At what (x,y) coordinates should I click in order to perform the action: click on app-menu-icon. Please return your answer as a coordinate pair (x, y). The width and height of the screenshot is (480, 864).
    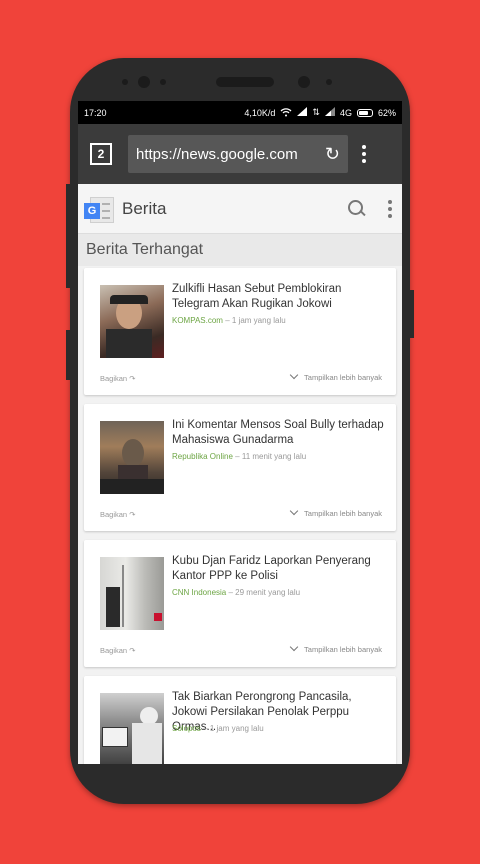
    Looking at the image, I should click on (390, 208).